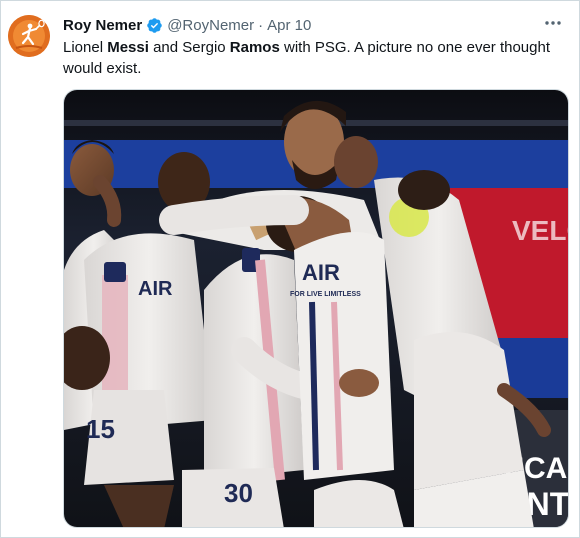 Image resolution: width=580 pixels, height=538 pixels. Describe the element at coordinates (553, 23) in the screenshot. I see `more-options-icon` at that location.